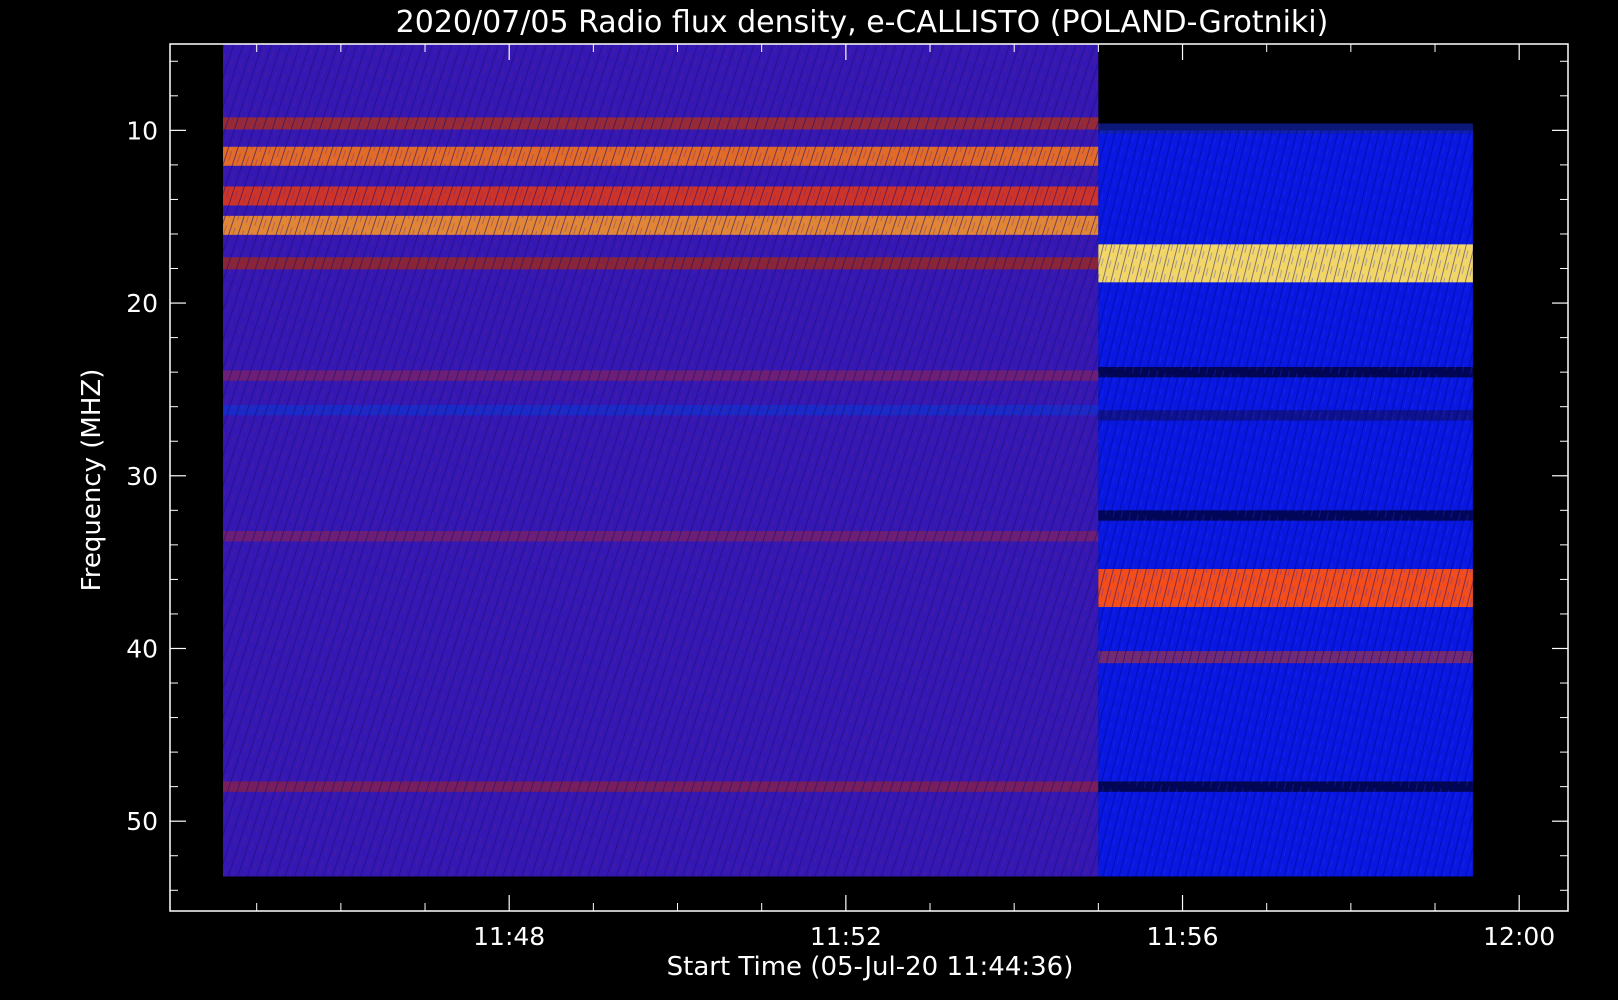  I want to click on y-tick-label: 30, so click(142, 476).